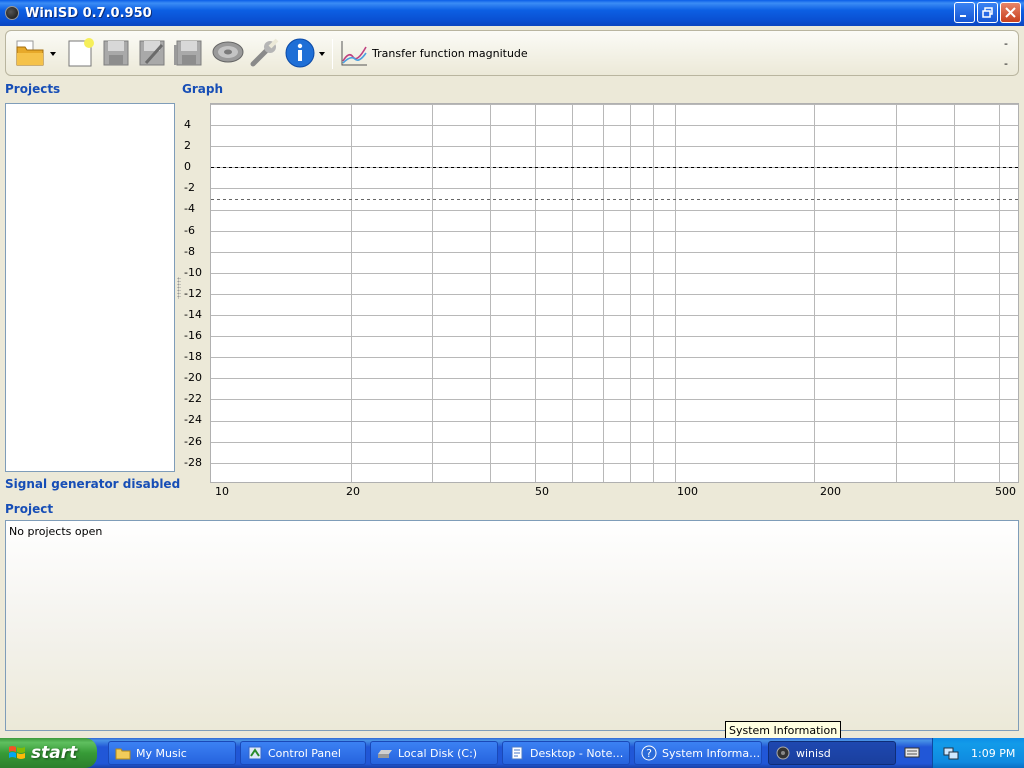 Image resolution: width=1024 pixels, height=768 pixels. I want to click on y-tick-label: -14, so click(193, 314).